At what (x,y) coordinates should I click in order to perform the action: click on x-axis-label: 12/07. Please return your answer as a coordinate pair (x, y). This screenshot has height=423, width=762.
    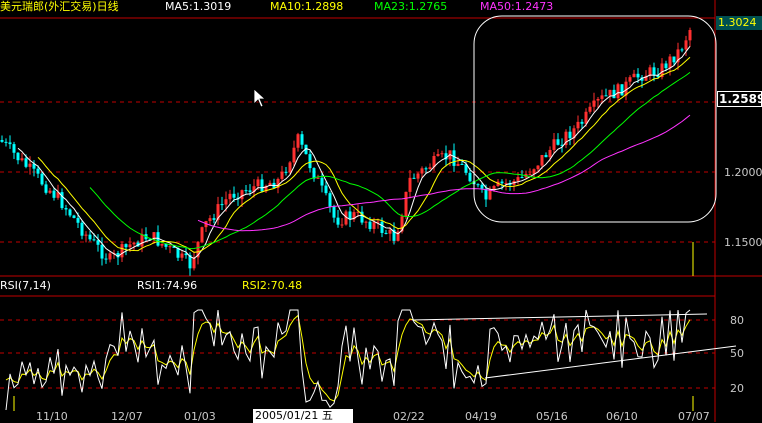
    Looking at the image, I should click on (127, 416).